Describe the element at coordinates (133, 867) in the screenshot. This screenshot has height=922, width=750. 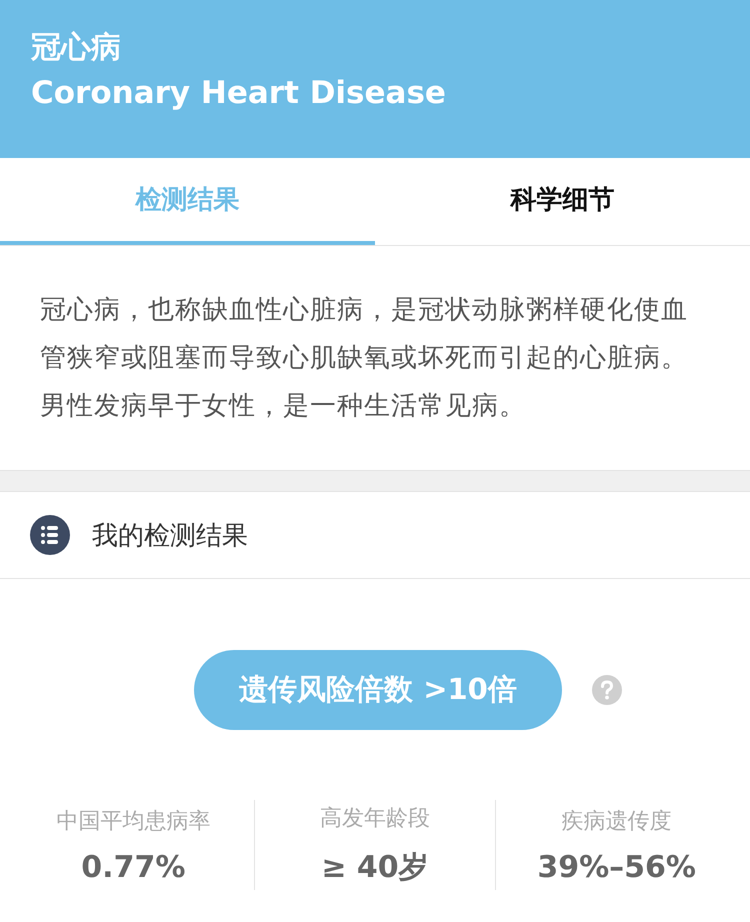
I see `stat-value: 0.77%` at that location.